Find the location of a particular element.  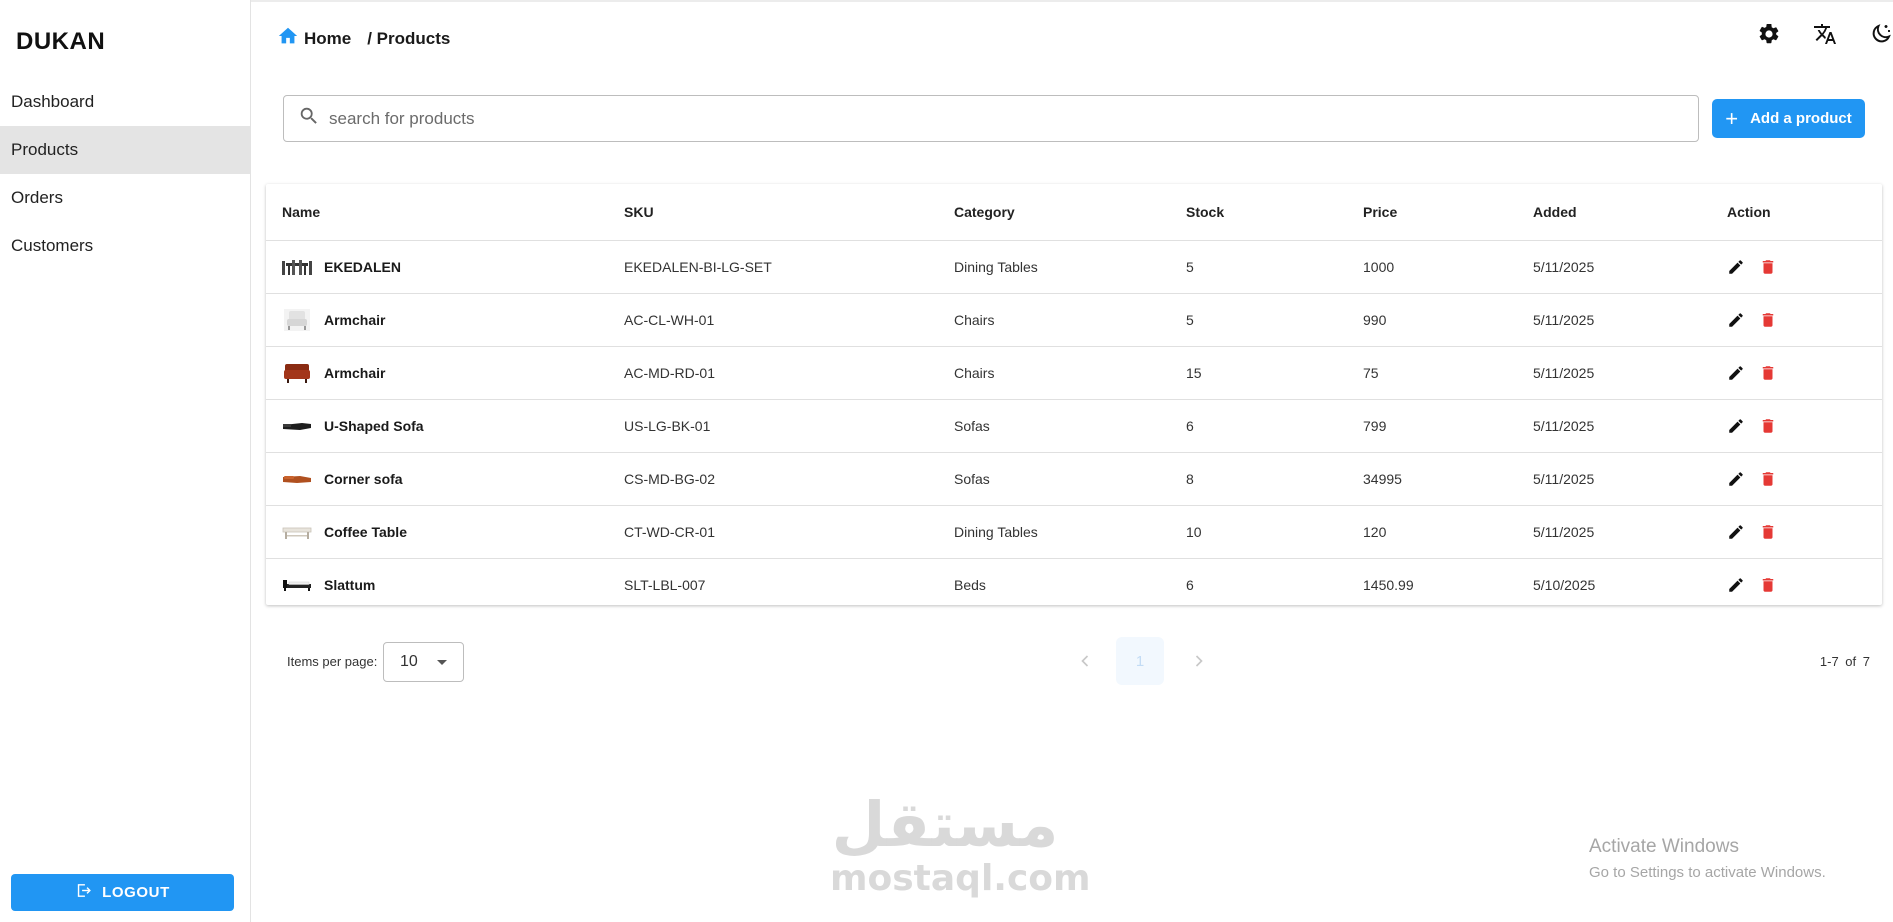

caret-down-icon is located at coordinates (442, 662).